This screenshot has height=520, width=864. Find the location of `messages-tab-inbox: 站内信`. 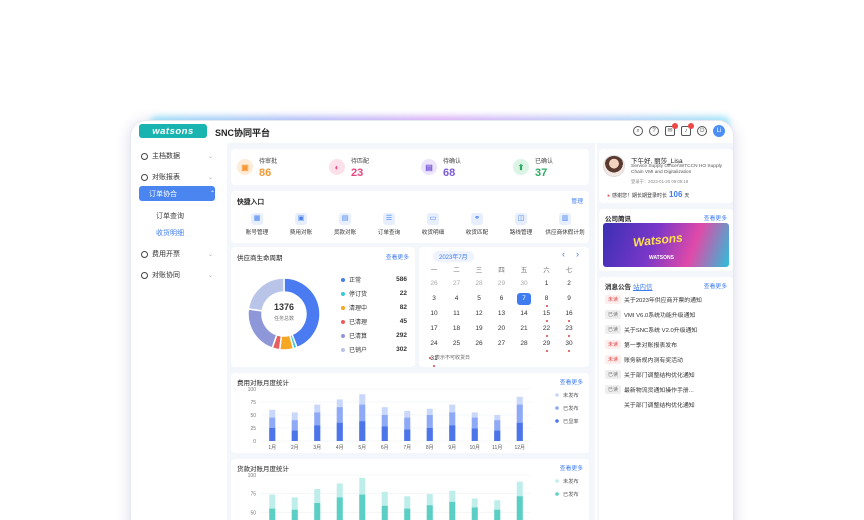

messages-tab-inbox: 站内信 is located at coordinates (643, 286).